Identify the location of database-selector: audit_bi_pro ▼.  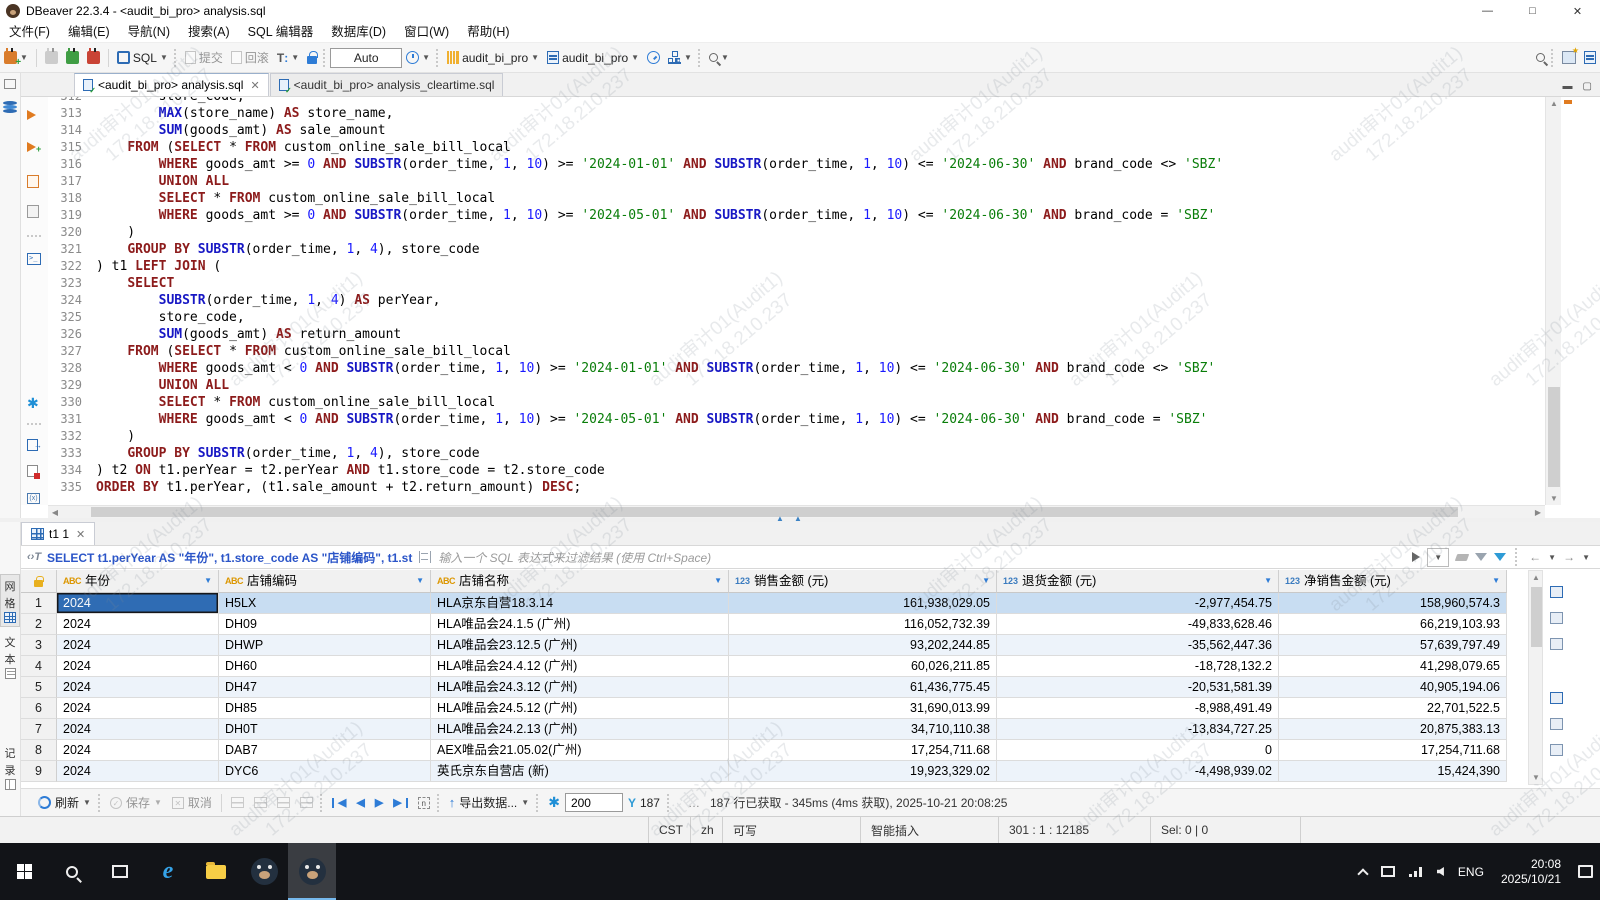
(493, 58).